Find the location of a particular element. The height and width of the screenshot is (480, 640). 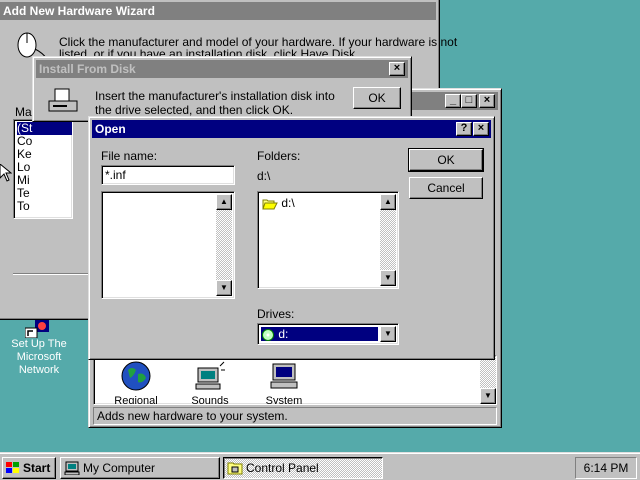

system-item: System is located at coordinates (284, 382).